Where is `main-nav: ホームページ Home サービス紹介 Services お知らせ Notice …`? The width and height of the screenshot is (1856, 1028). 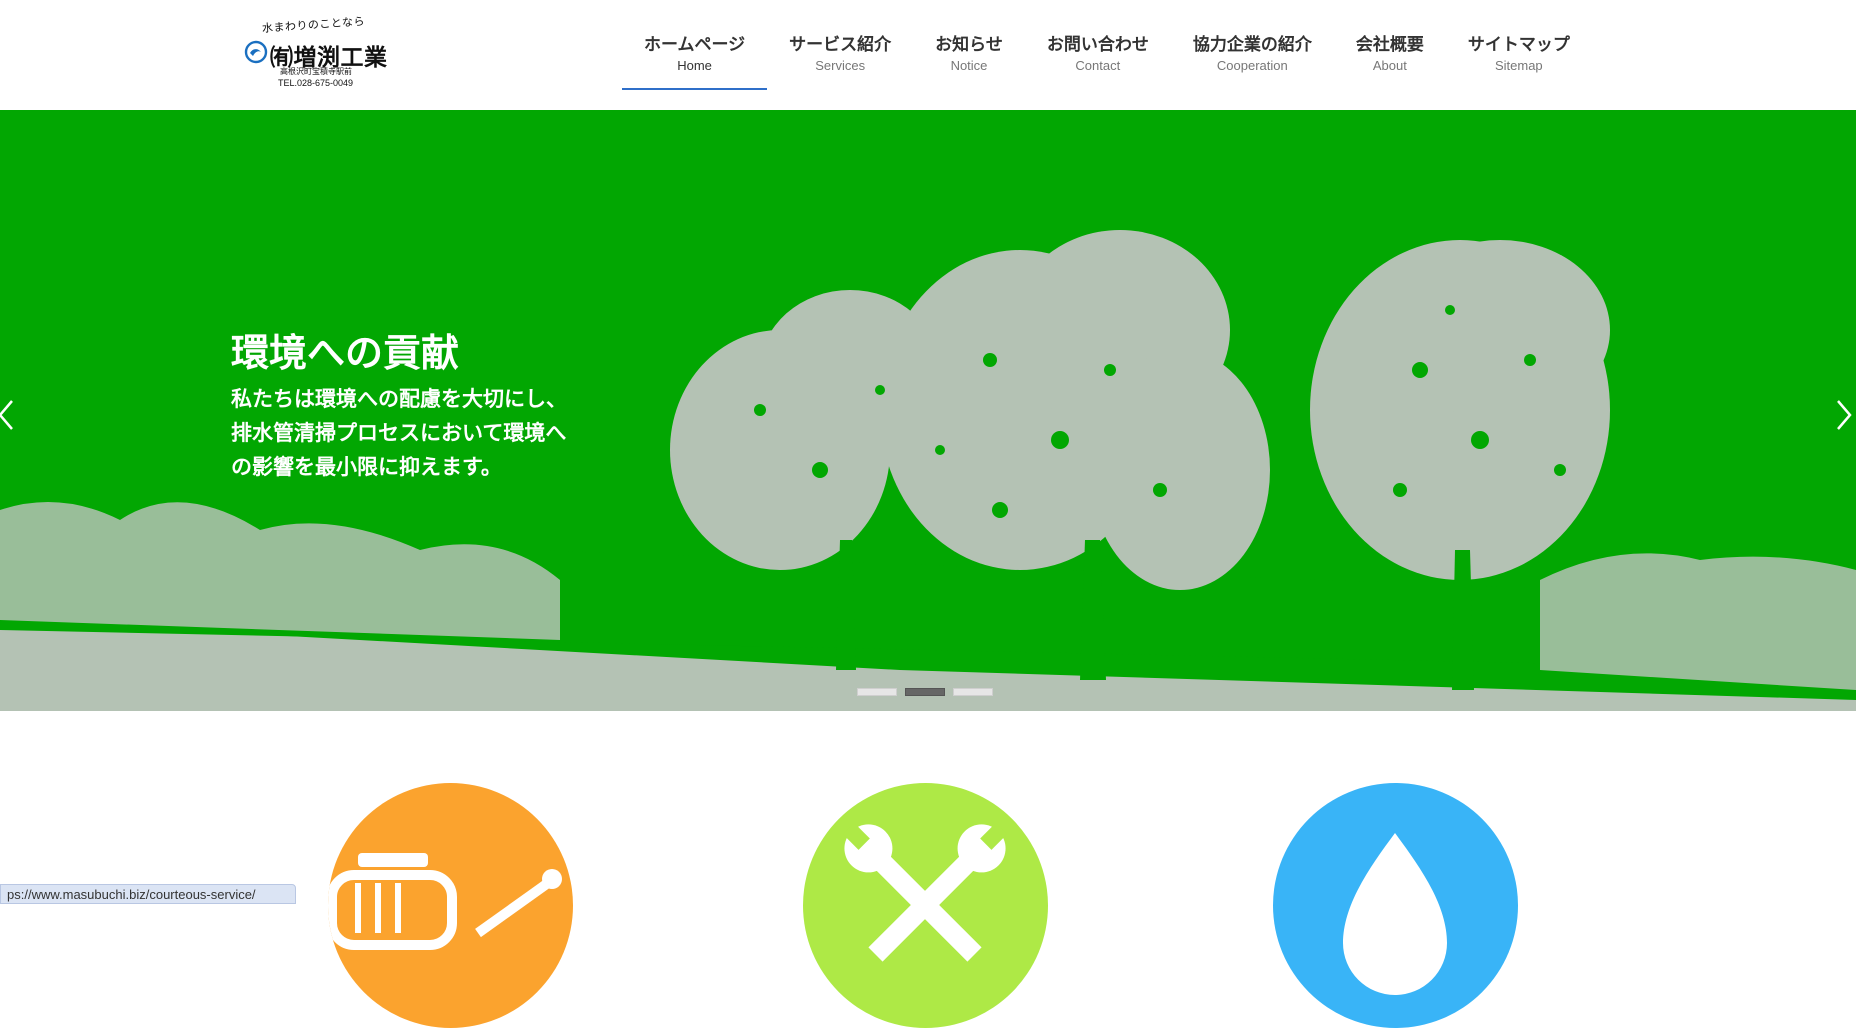
main-nav: ホームページ Home サービス紹介 Services お知らせ Notice … is located at coordinates (1107, 46).